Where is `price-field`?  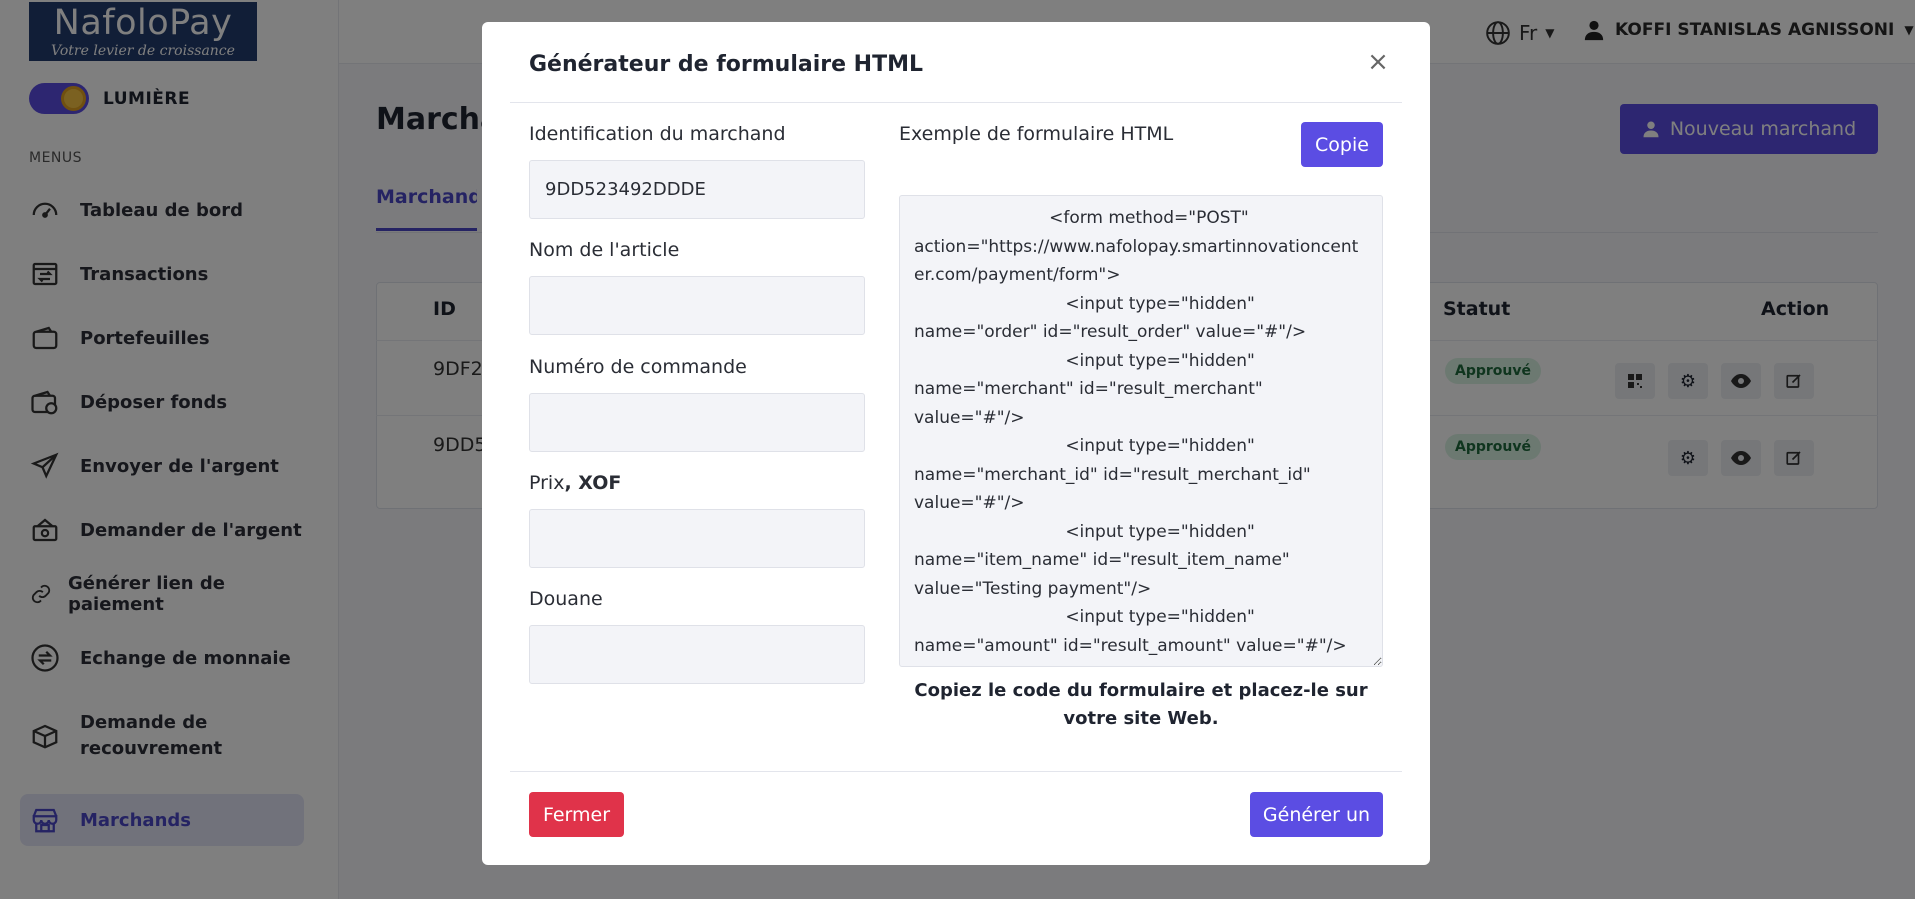 price-field is located at coordinates (697, 538).